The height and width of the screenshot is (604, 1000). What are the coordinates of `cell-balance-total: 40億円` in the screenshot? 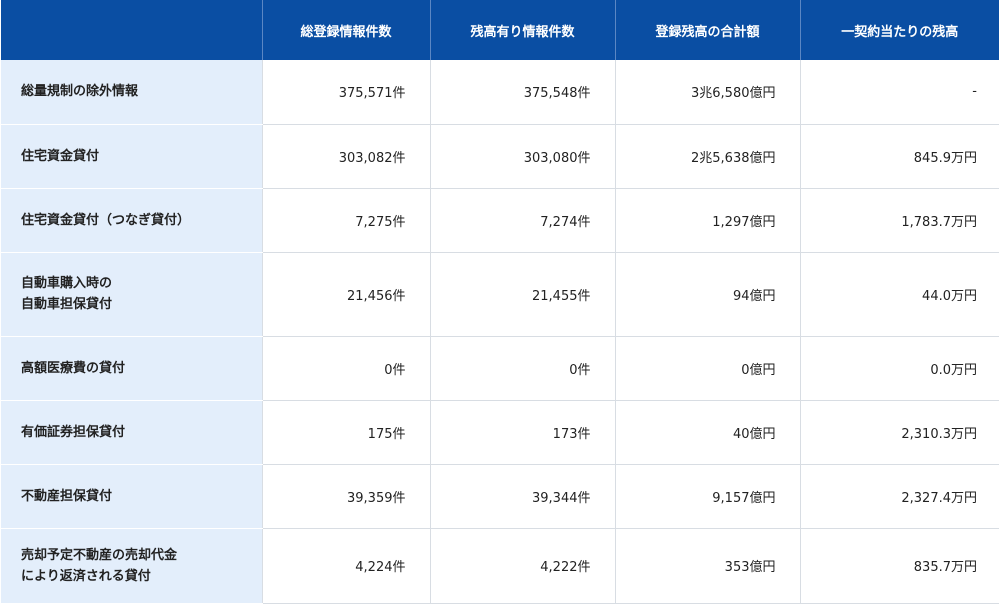 It's located at (707, 432).